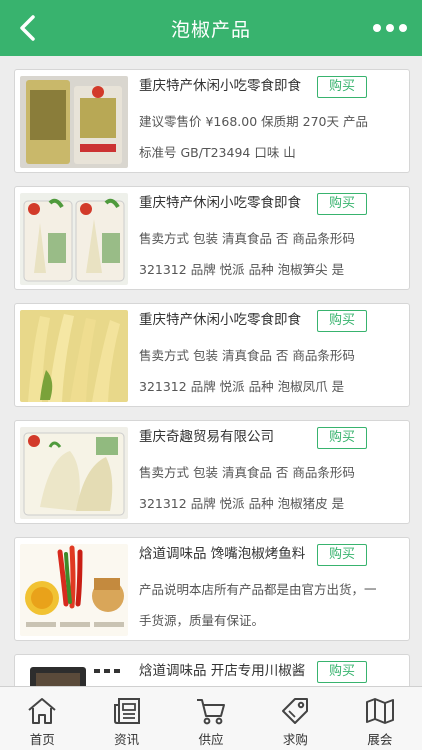 The image size is (422, 750). I want to click on app-header: 泡椒产品, so click(211, 28).